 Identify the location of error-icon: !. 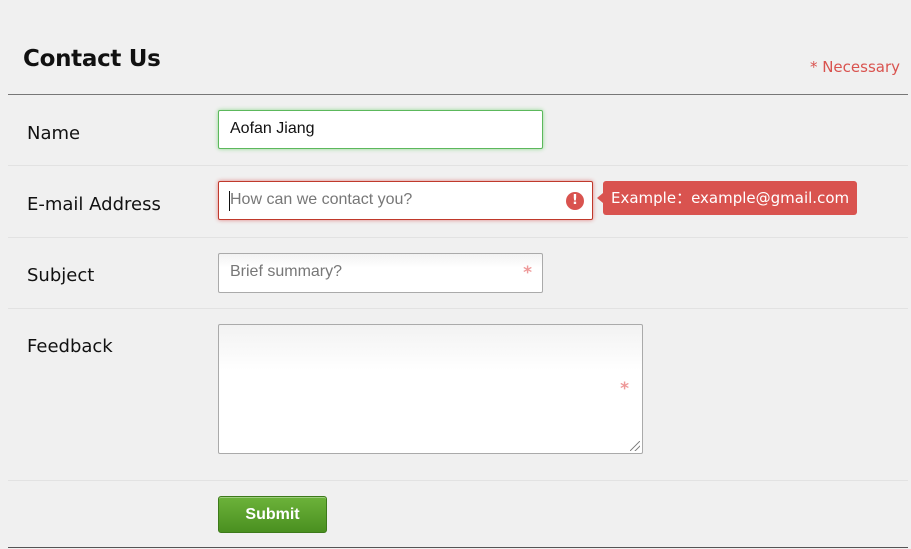
(575, 201).